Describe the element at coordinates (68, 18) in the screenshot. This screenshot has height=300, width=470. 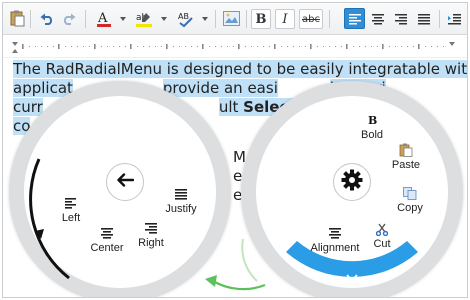
I see `redo-icon` at that location.